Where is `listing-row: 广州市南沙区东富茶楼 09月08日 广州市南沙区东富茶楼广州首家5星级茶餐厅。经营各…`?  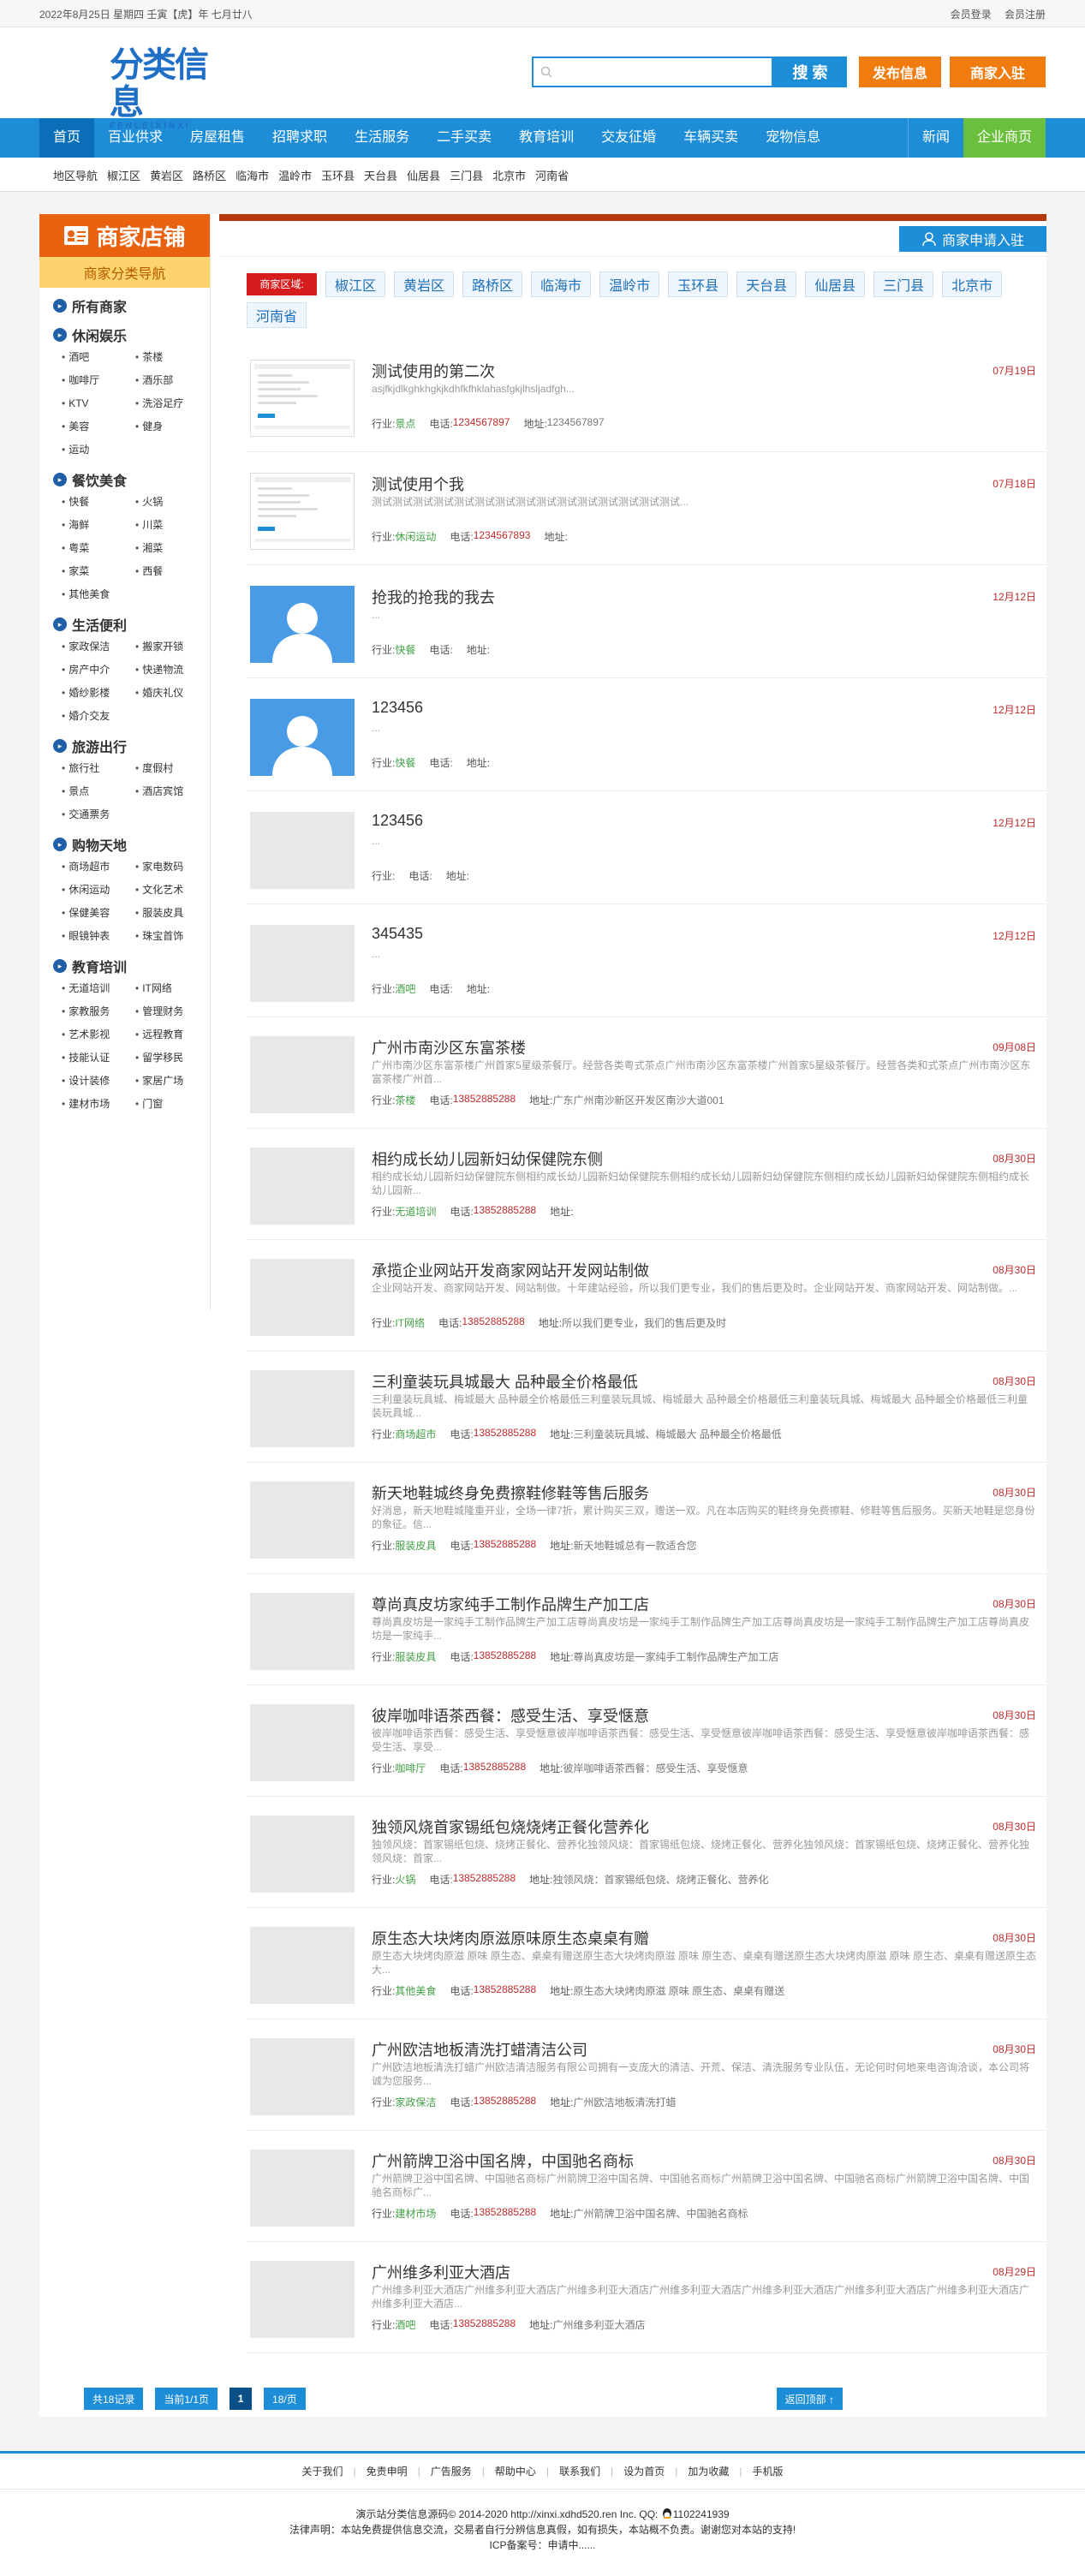 listing-row: 广州市南沙区东富茶楼 09月08日 广州市南沙区东富茶楼广州首家5星级茶餐厅。经营各… is located at coordinates (646, 1073).